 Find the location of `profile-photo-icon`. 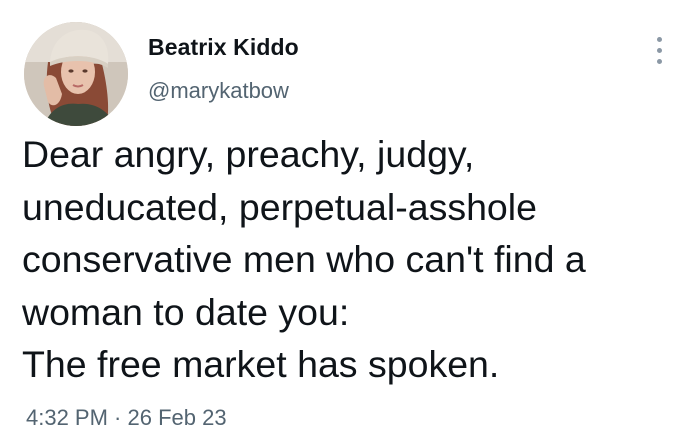

profile-photo-icon is located at coordinates (76, 74).